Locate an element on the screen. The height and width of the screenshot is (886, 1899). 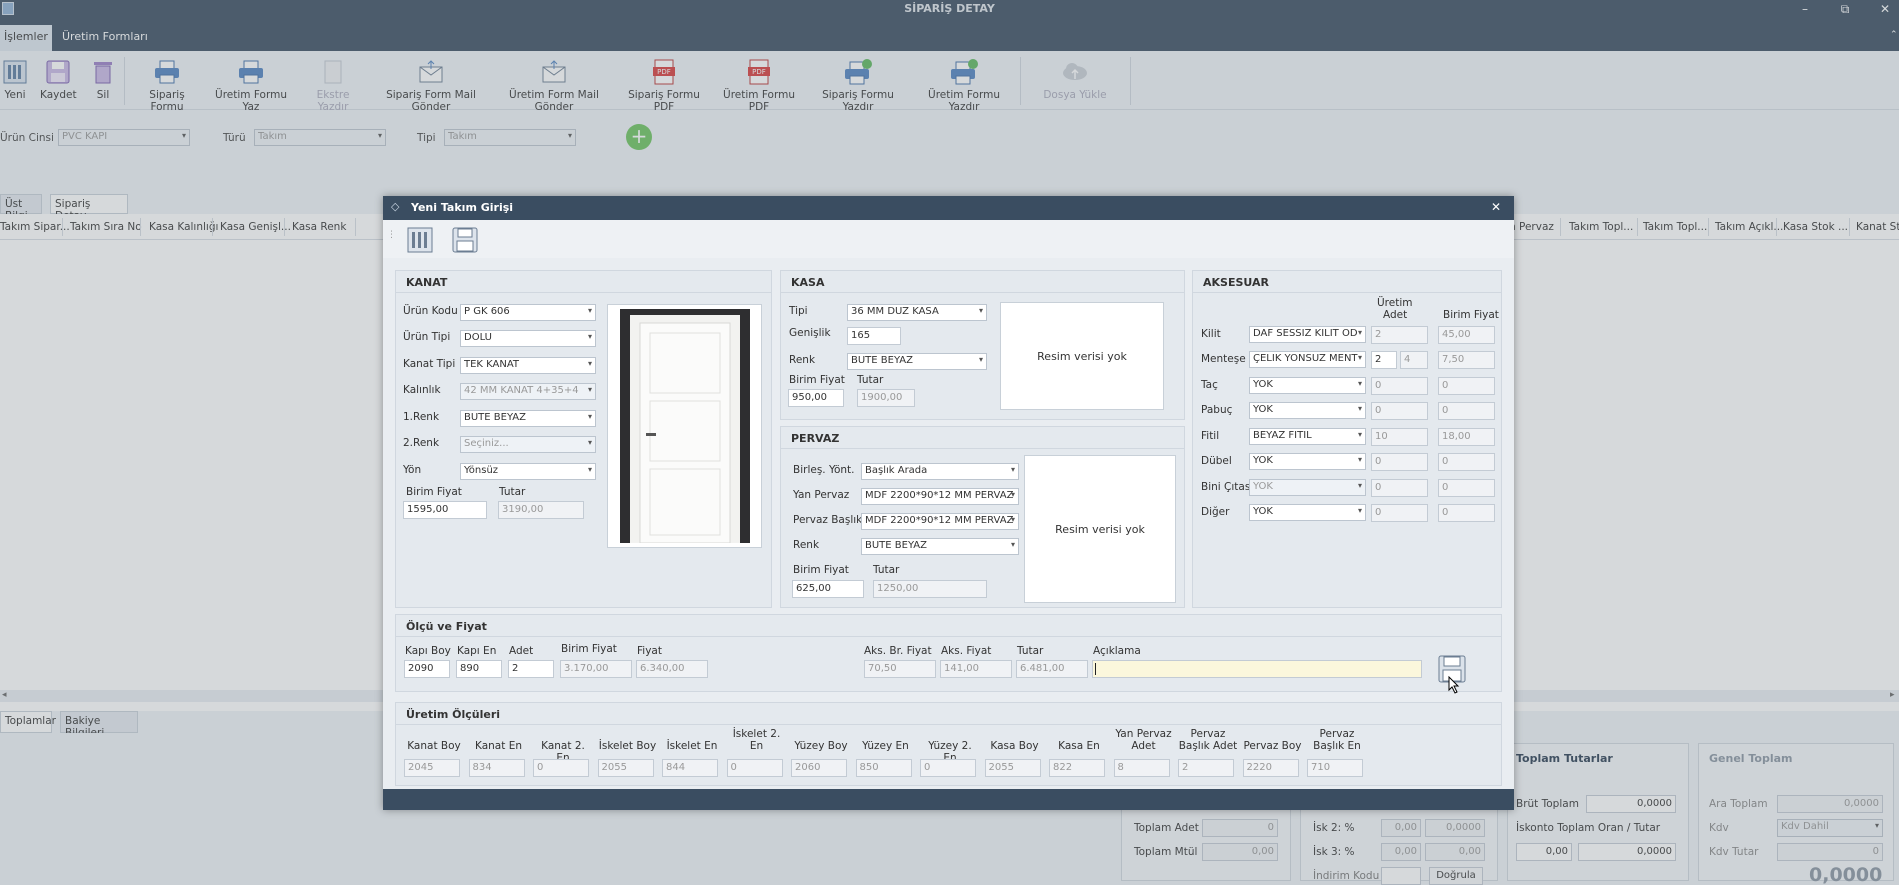
pervaz-renk-select: BUTE BEYAZ ▾ is located at coordinates (940, 546).